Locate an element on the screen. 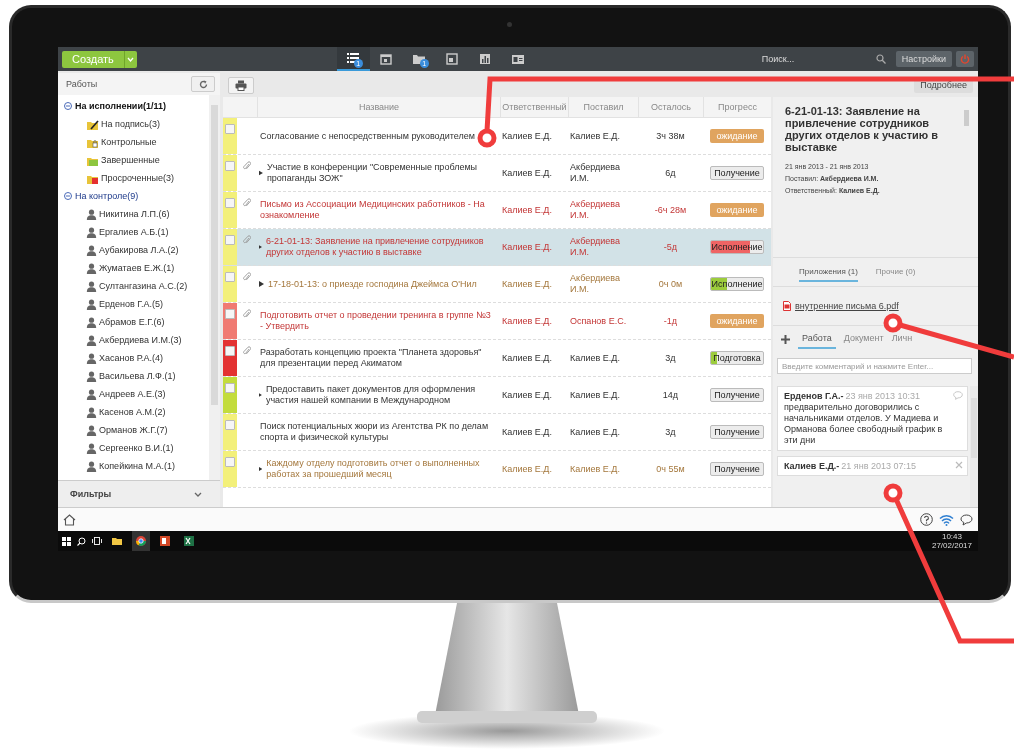  task-title: Поиск потенциальных жюри из Агентства РК по делам спорта и физической культуры is located at coordinates (377, 432).